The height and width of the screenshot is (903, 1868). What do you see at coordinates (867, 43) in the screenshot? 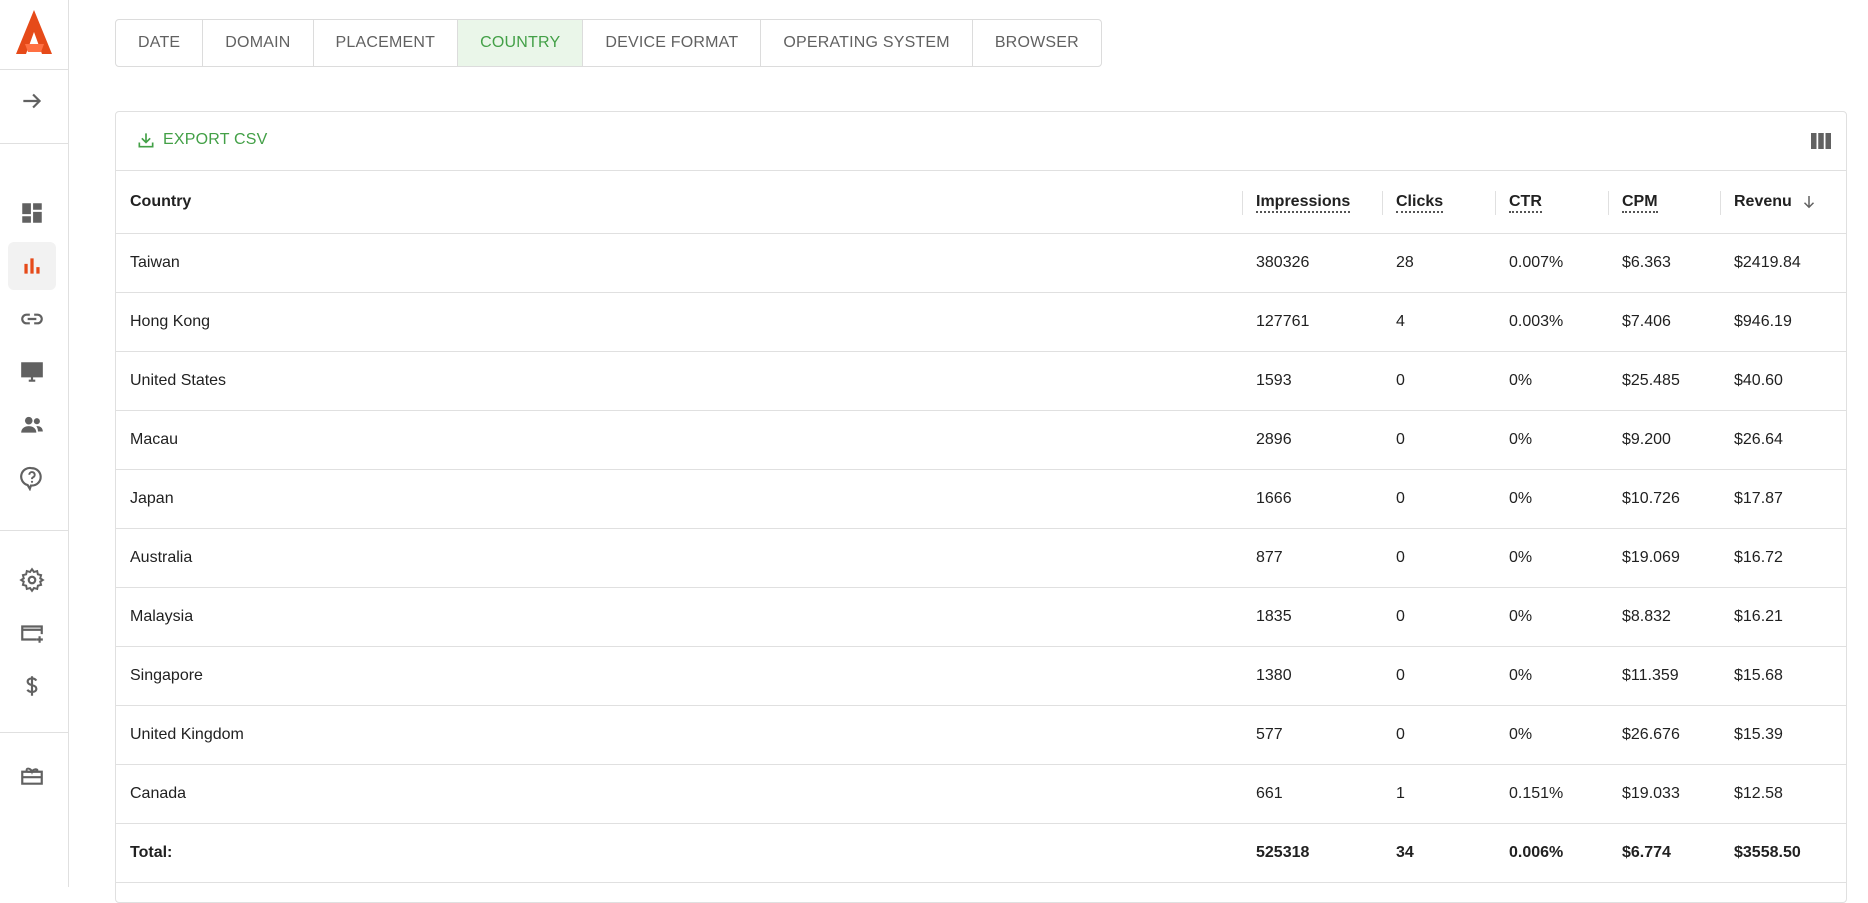
I see `tab-operating-system: OPERATING SYSTEM` at bounding box center [867, 43].